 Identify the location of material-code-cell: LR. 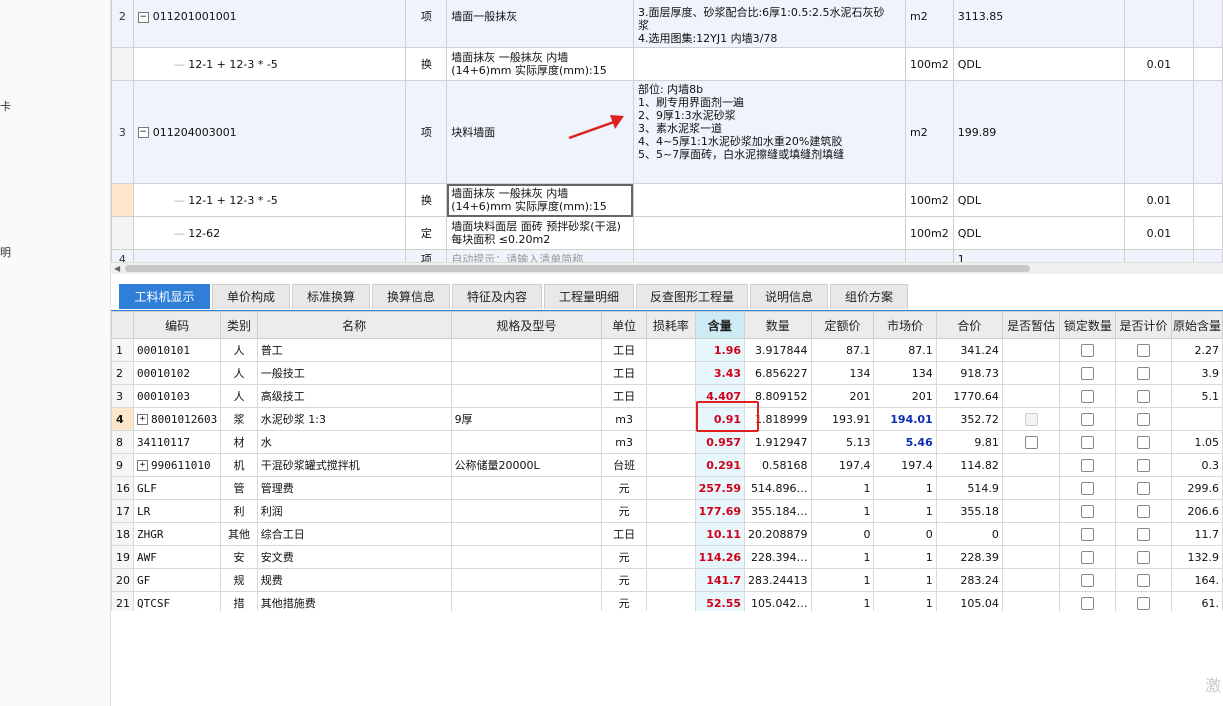
(177, 511).